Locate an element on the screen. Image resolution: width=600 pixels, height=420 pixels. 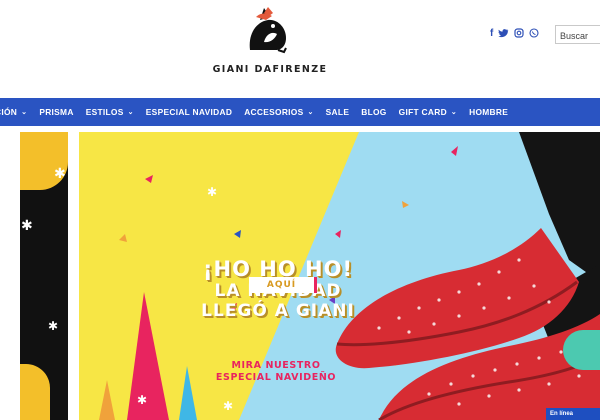
nav-item-gift-card: GIFT CARD ⌄ is located at coordinates (428, 112).